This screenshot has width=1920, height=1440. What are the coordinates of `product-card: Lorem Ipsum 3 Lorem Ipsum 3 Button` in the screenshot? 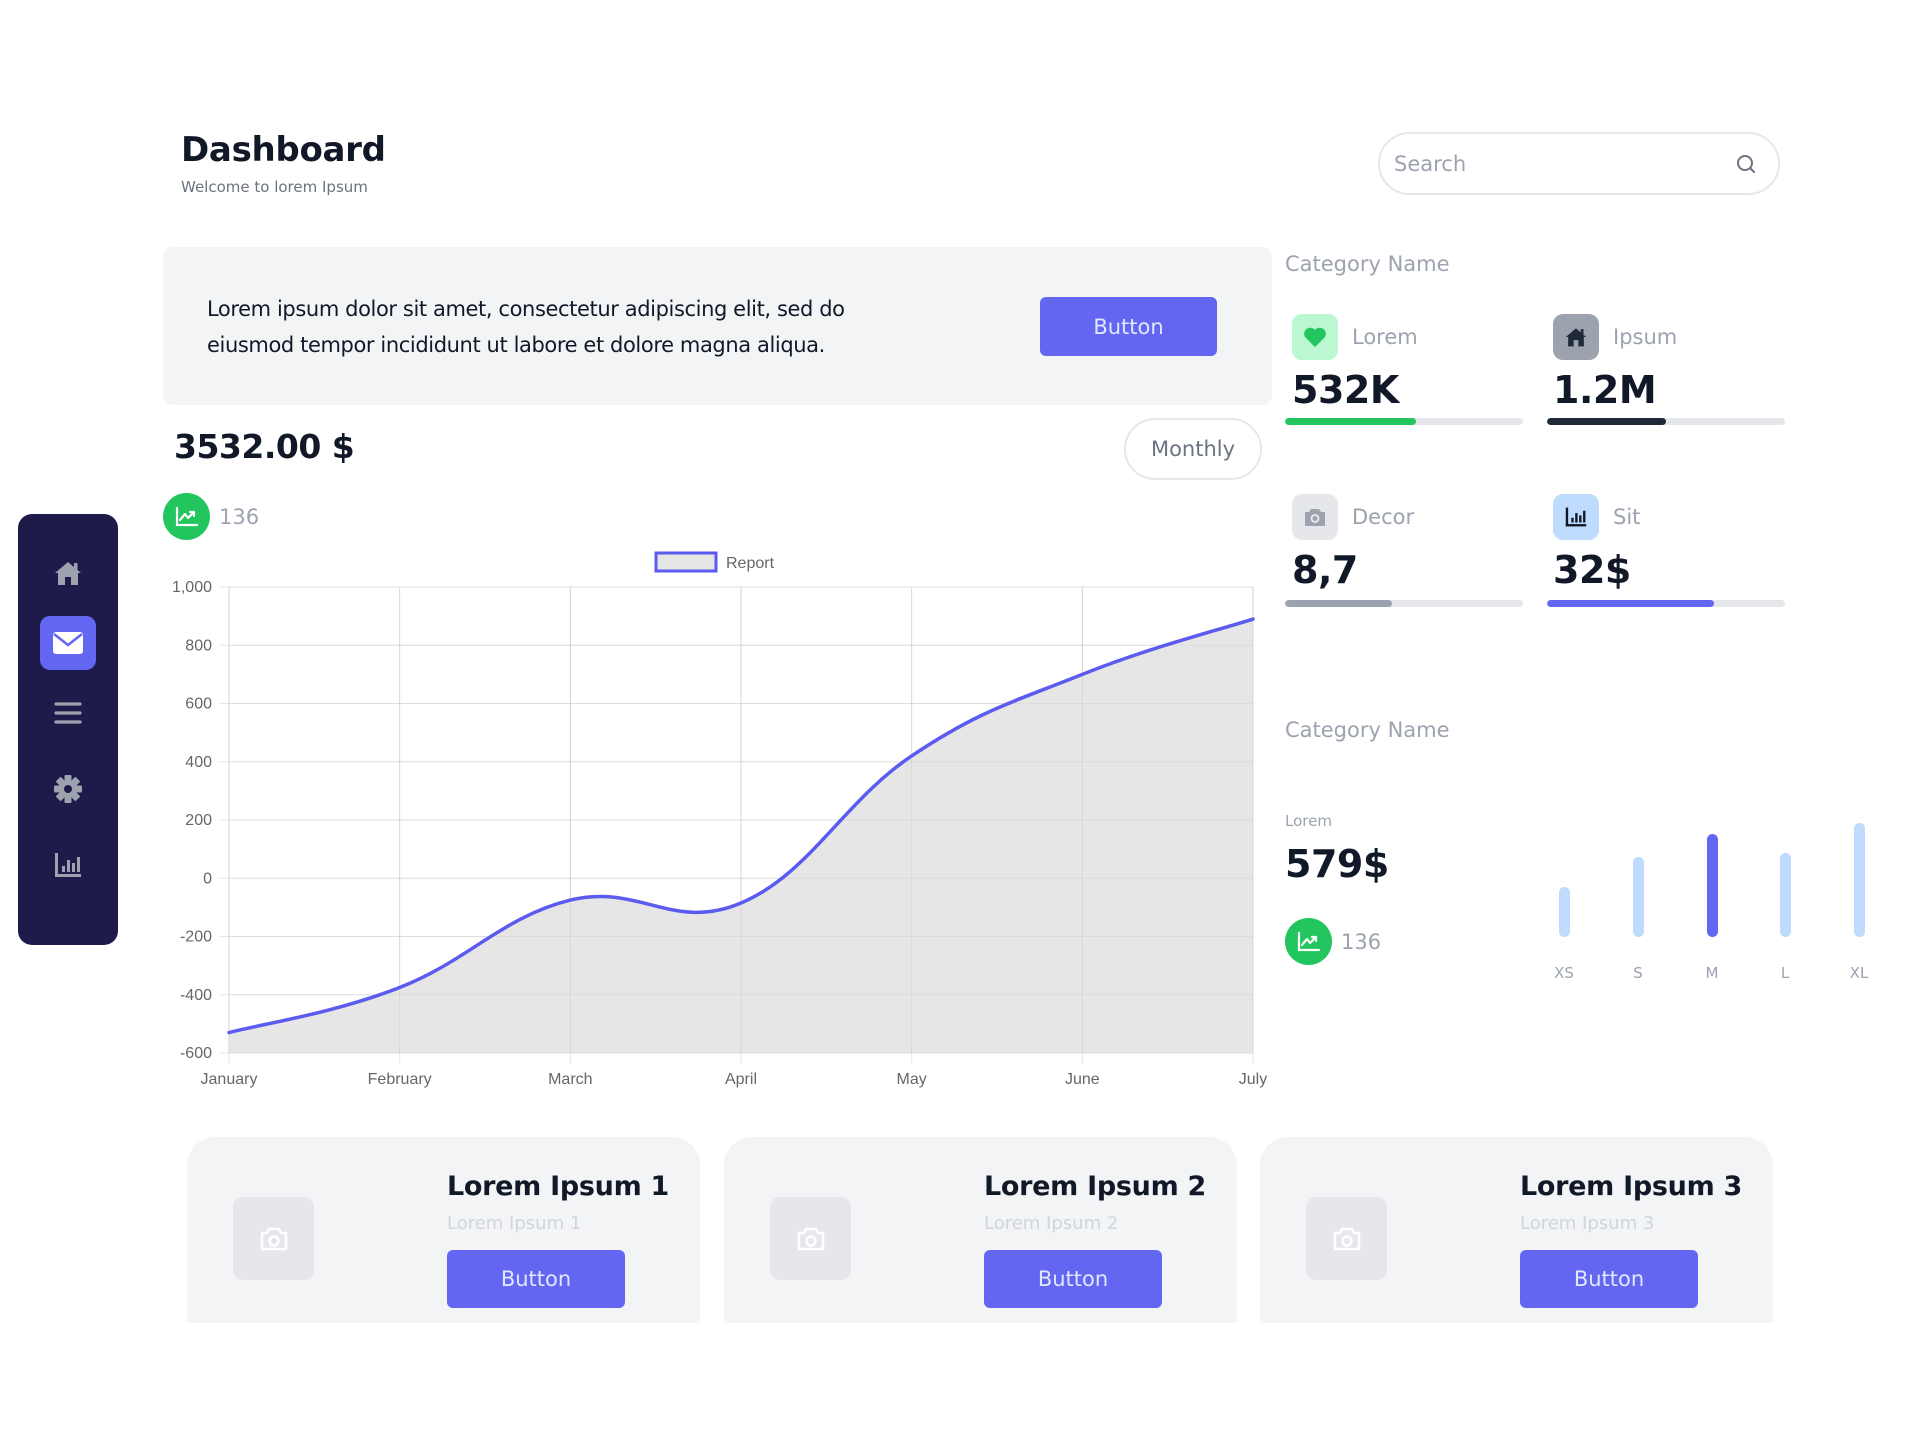 It's located at (1516, 1230).